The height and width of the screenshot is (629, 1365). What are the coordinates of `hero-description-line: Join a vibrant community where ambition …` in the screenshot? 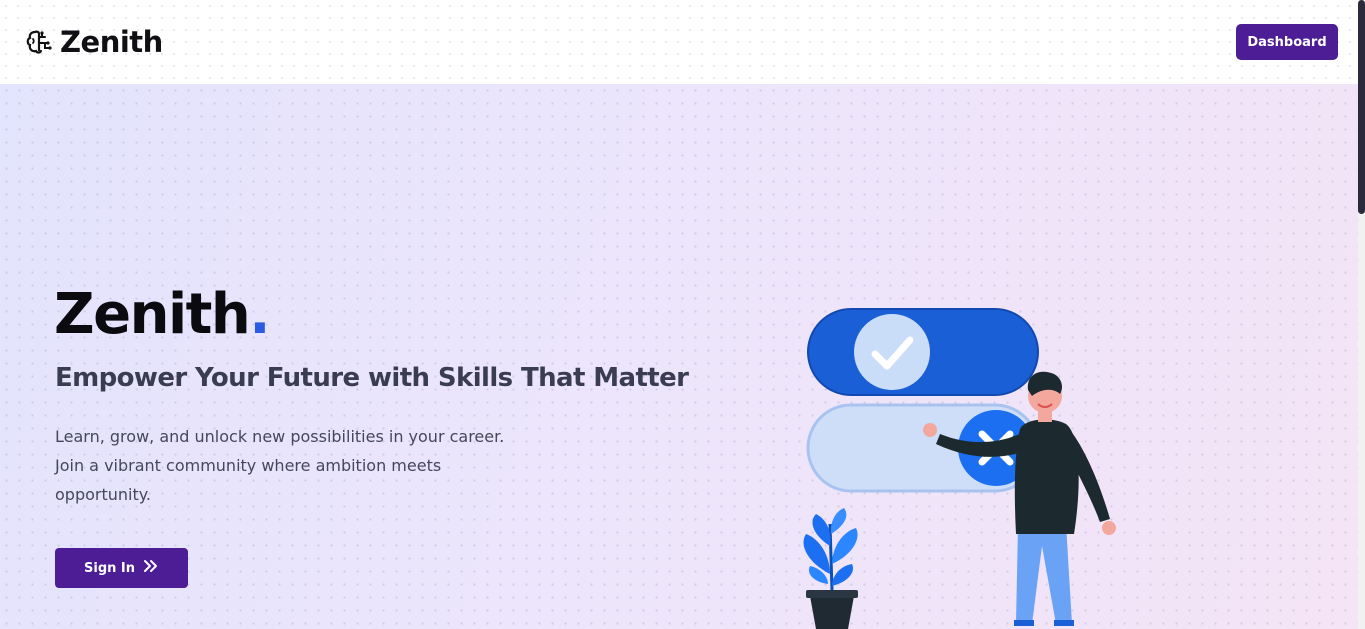 It's located at (248, 465).